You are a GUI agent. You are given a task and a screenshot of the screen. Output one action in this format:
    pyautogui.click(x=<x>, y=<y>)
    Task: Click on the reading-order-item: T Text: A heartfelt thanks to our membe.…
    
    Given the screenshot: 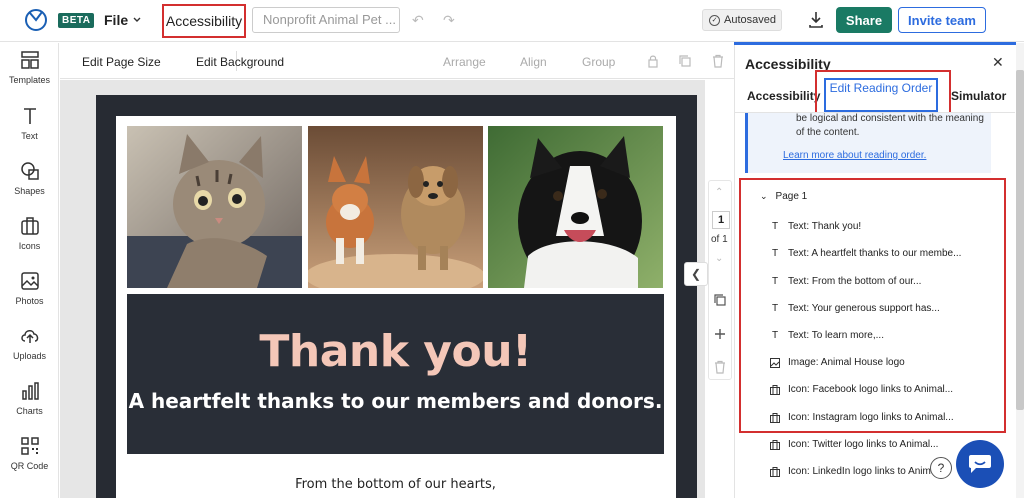 What is the action you would take?
    pyautogui.click(x=866, y=253)
    